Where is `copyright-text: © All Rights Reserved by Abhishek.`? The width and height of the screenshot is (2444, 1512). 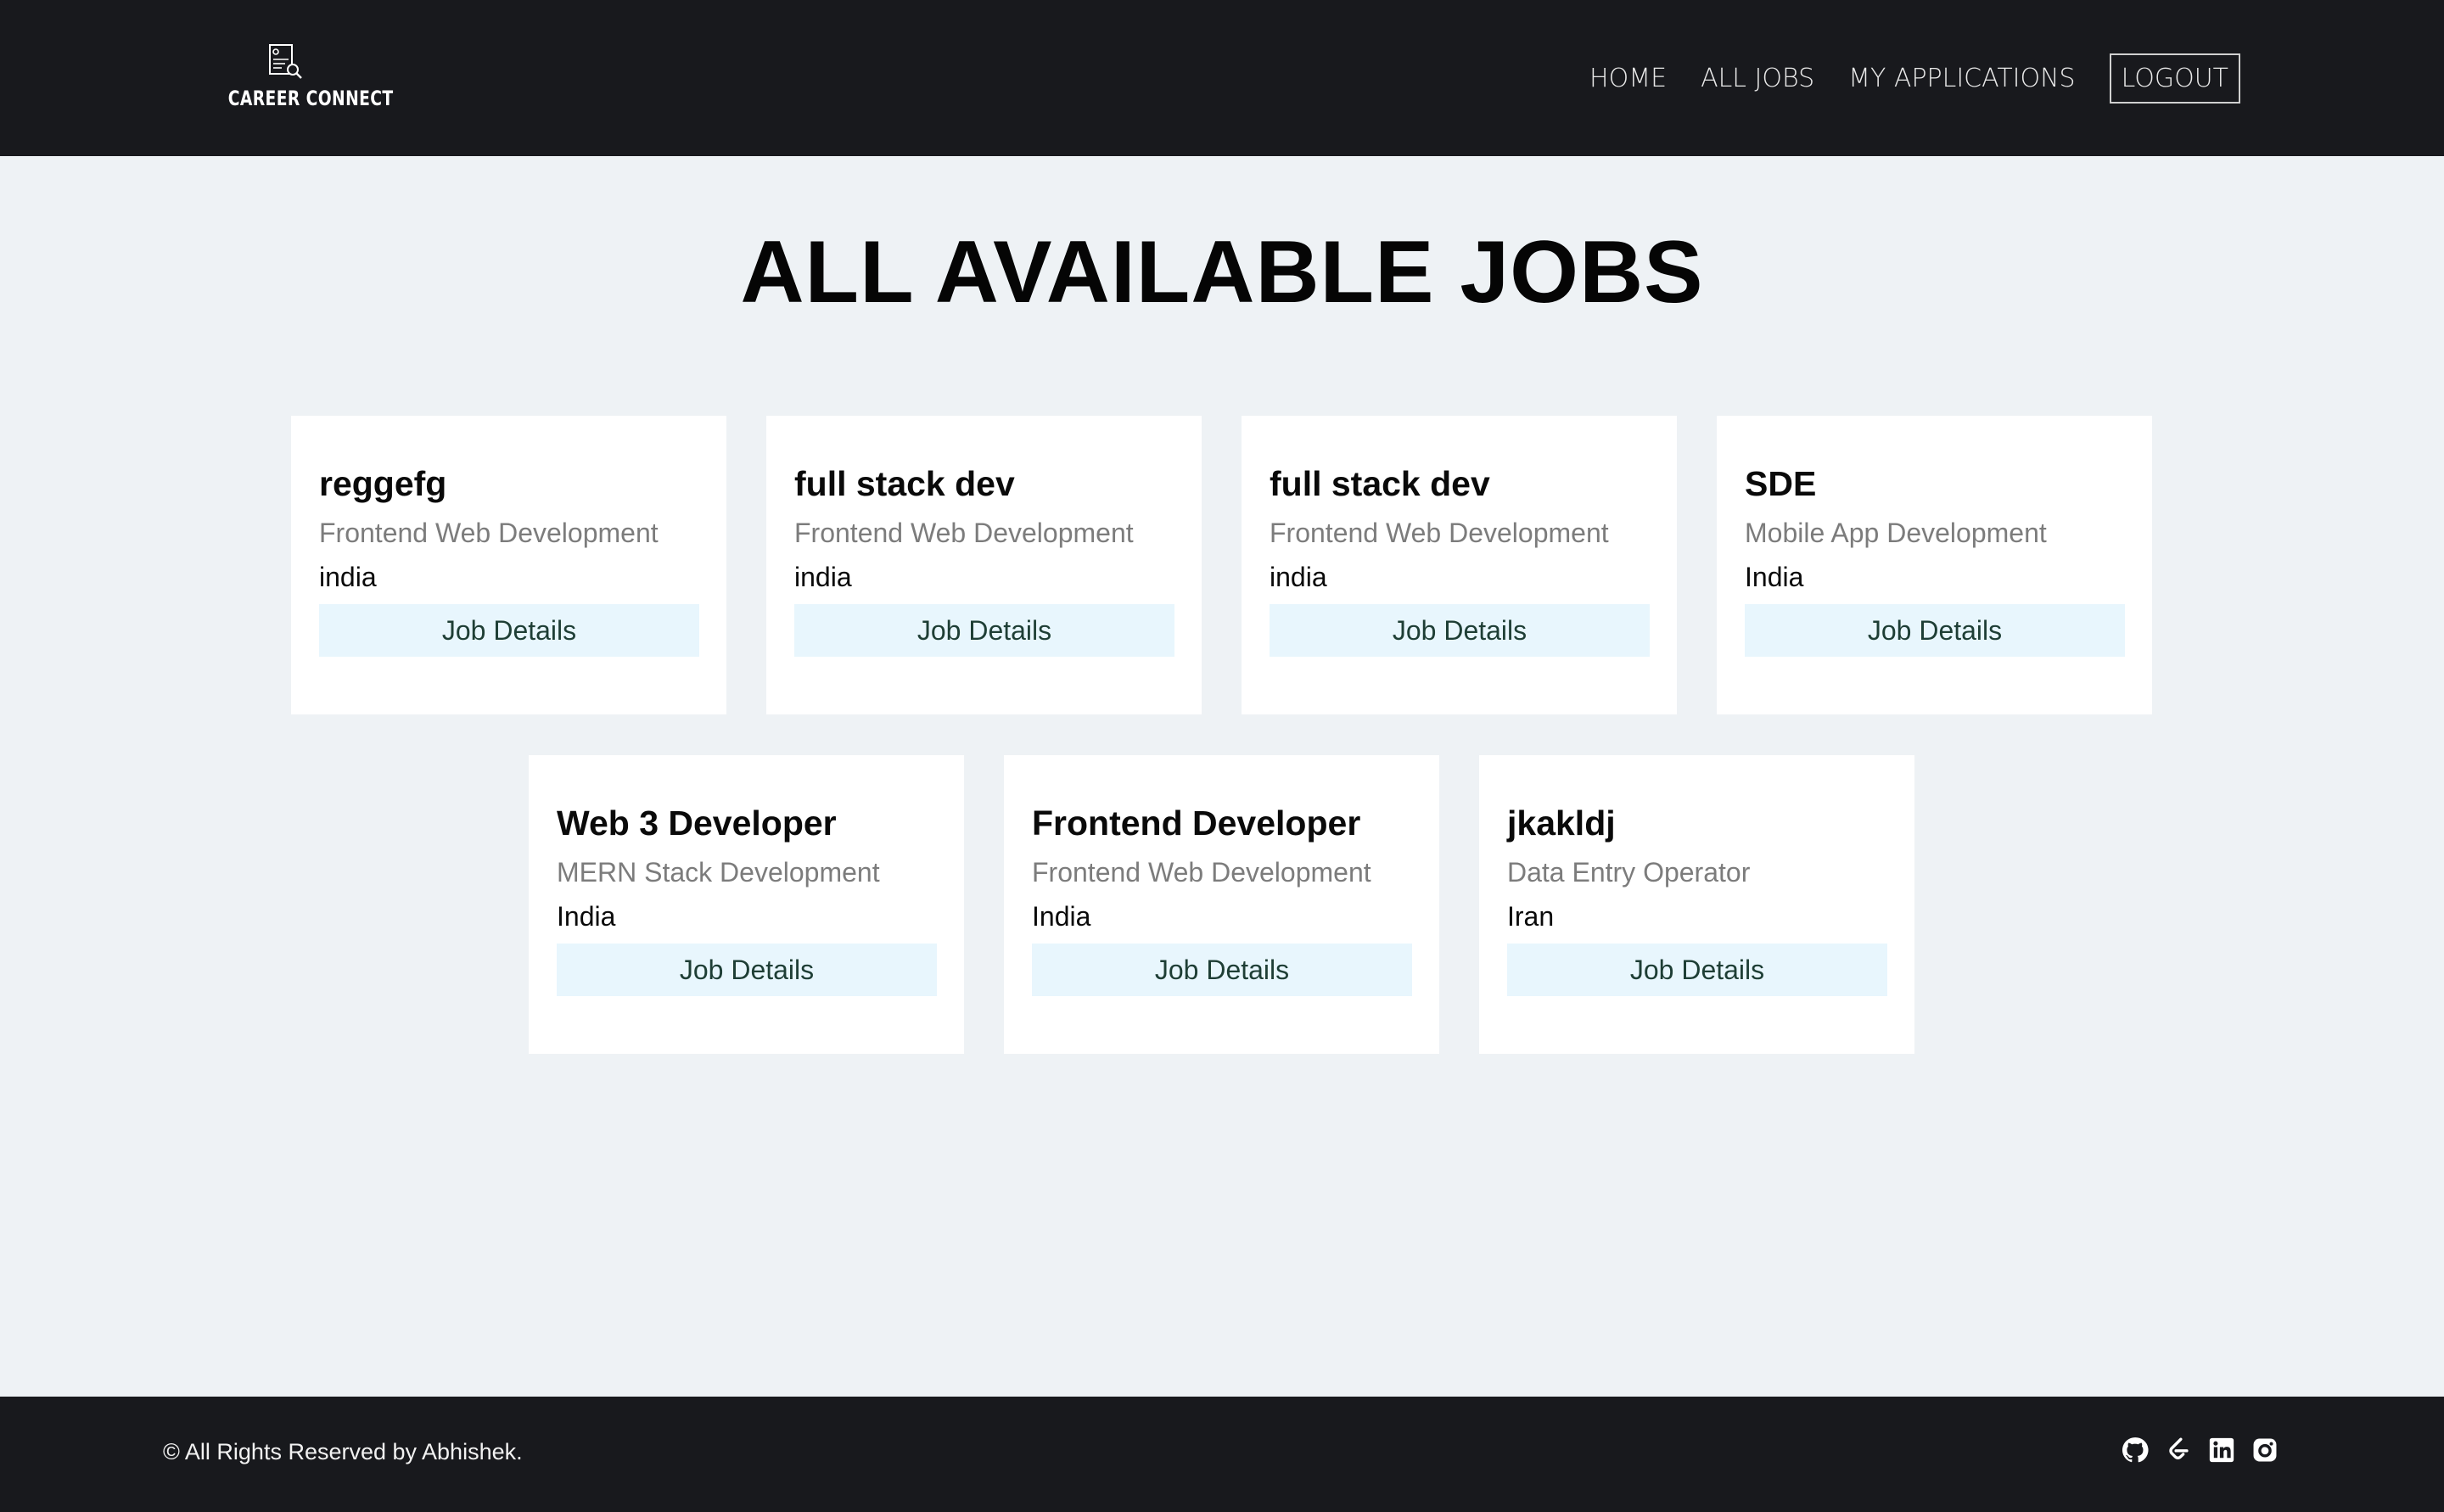 copyright-text: © All Rights Reserved by Abhishek. is located at coordinates (343, 1452).